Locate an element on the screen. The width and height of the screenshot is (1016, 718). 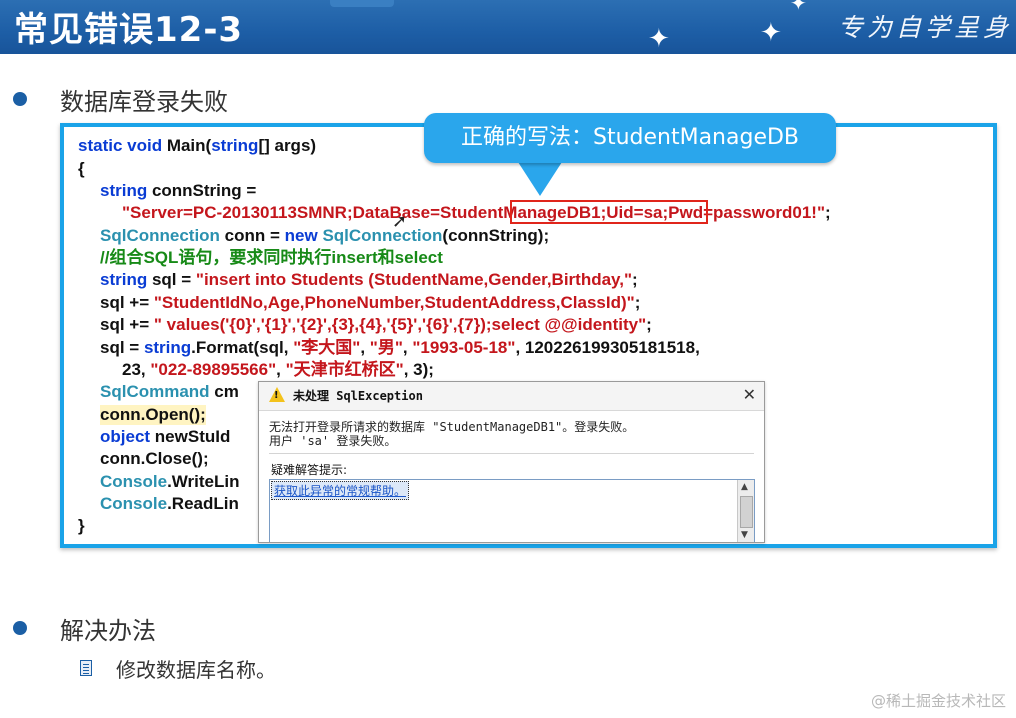
code-comment: //组合SQL语句，要求同时执行insert和select is located at coordinates (271, 258).